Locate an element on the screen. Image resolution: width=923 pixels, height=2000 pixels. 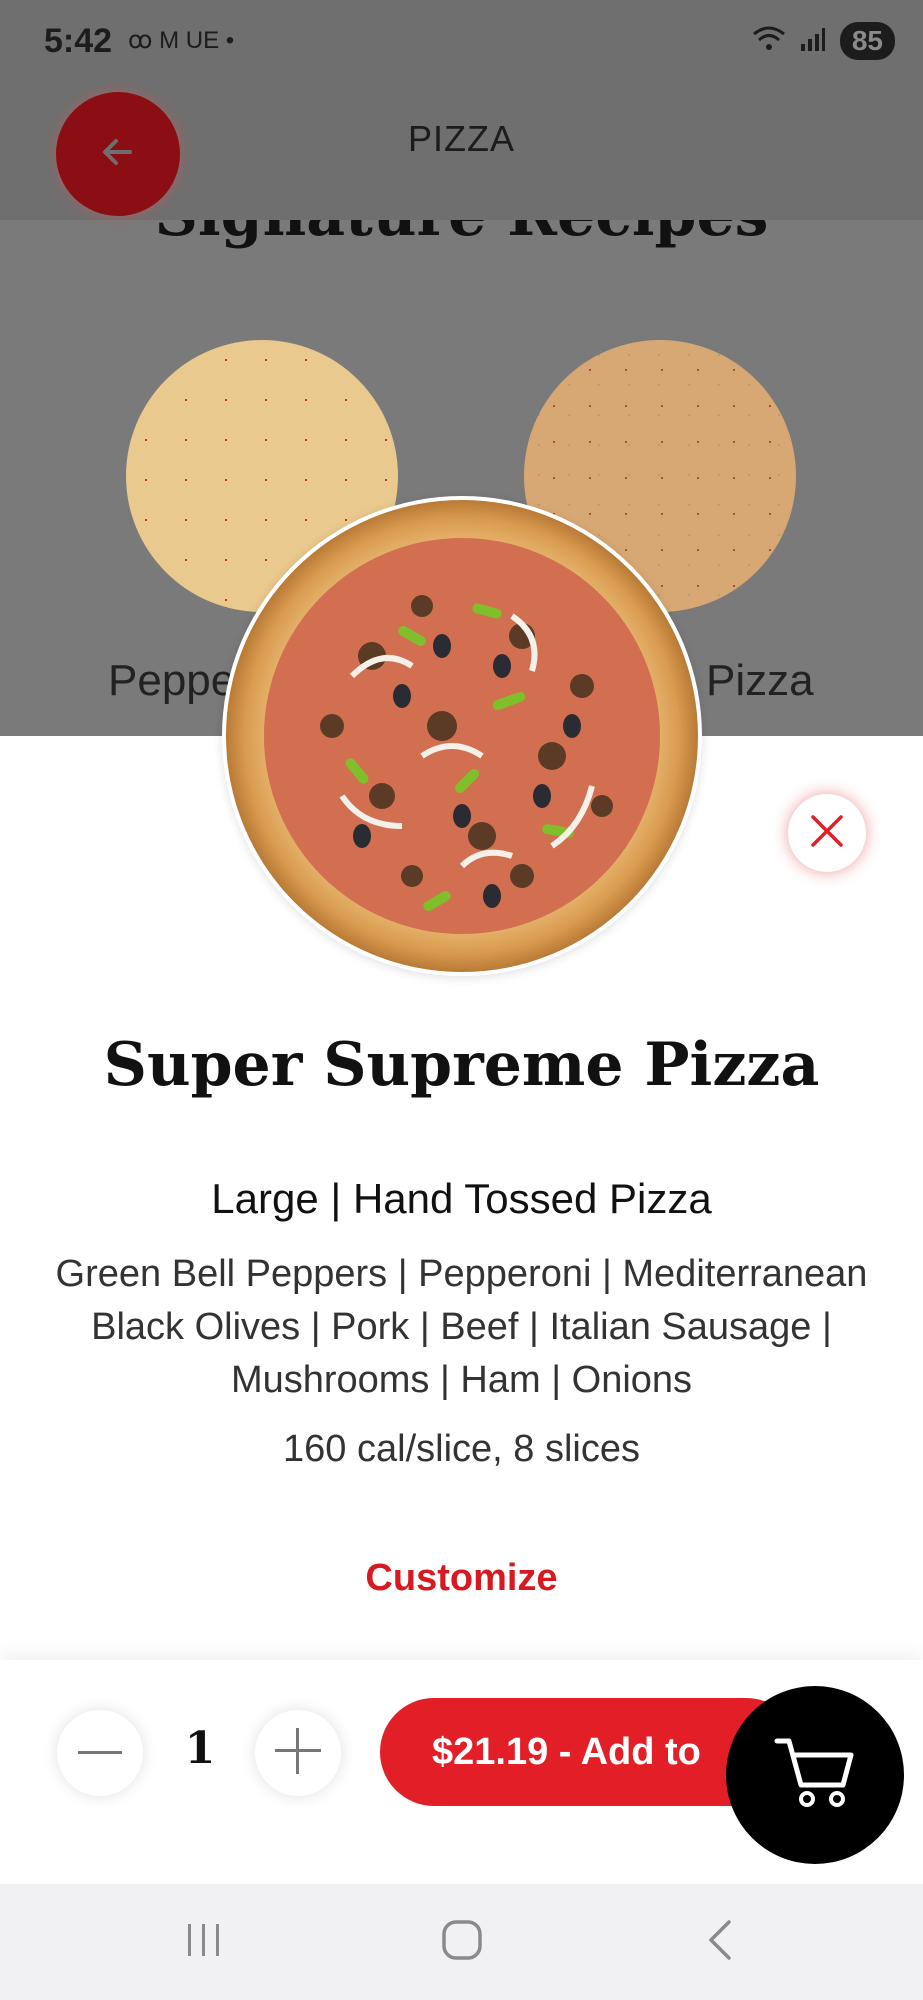
product-size: Large | Hand Tossed Pizza is located at coordinates (461, 1198).